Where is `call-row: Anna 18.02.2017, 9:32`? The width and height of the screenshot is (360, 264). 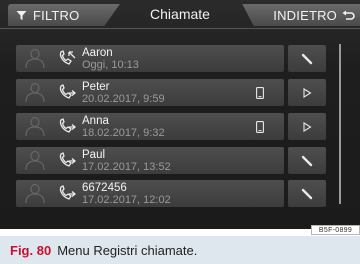
call-row: Anna 18.02.2017, 9:32 is located at coordinates (150, 126).